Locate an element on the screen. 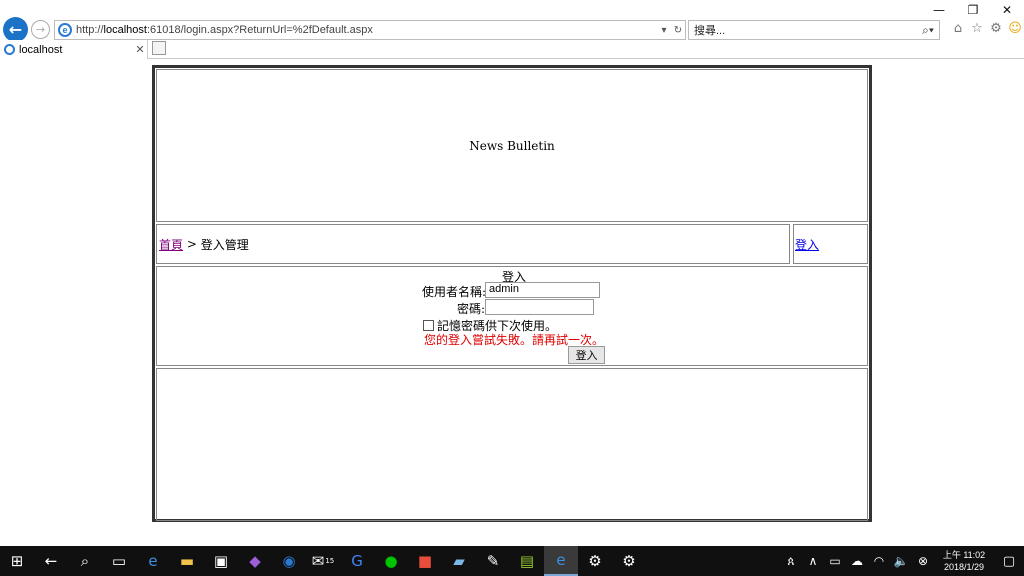  file-explorer-icon: ▬ is located at coordinates (187, 561).